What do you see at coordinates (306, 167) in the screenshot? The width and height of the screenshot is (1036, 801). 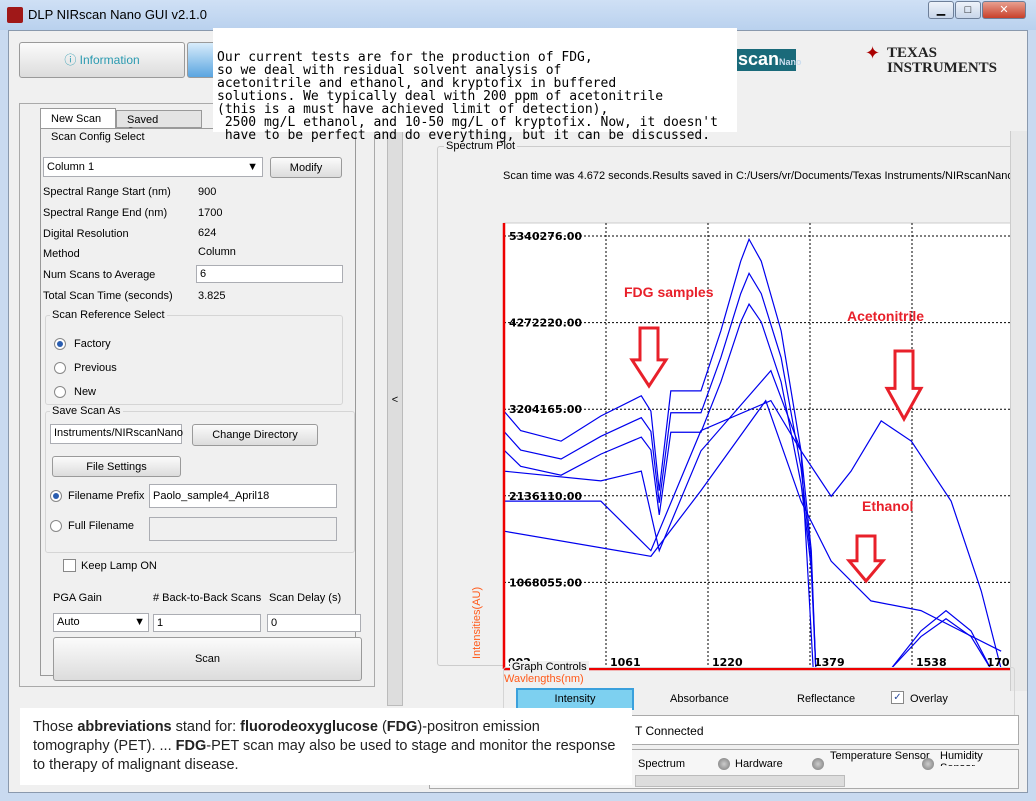 I see `modify-button: Modify` at bounding box center [306, 167].